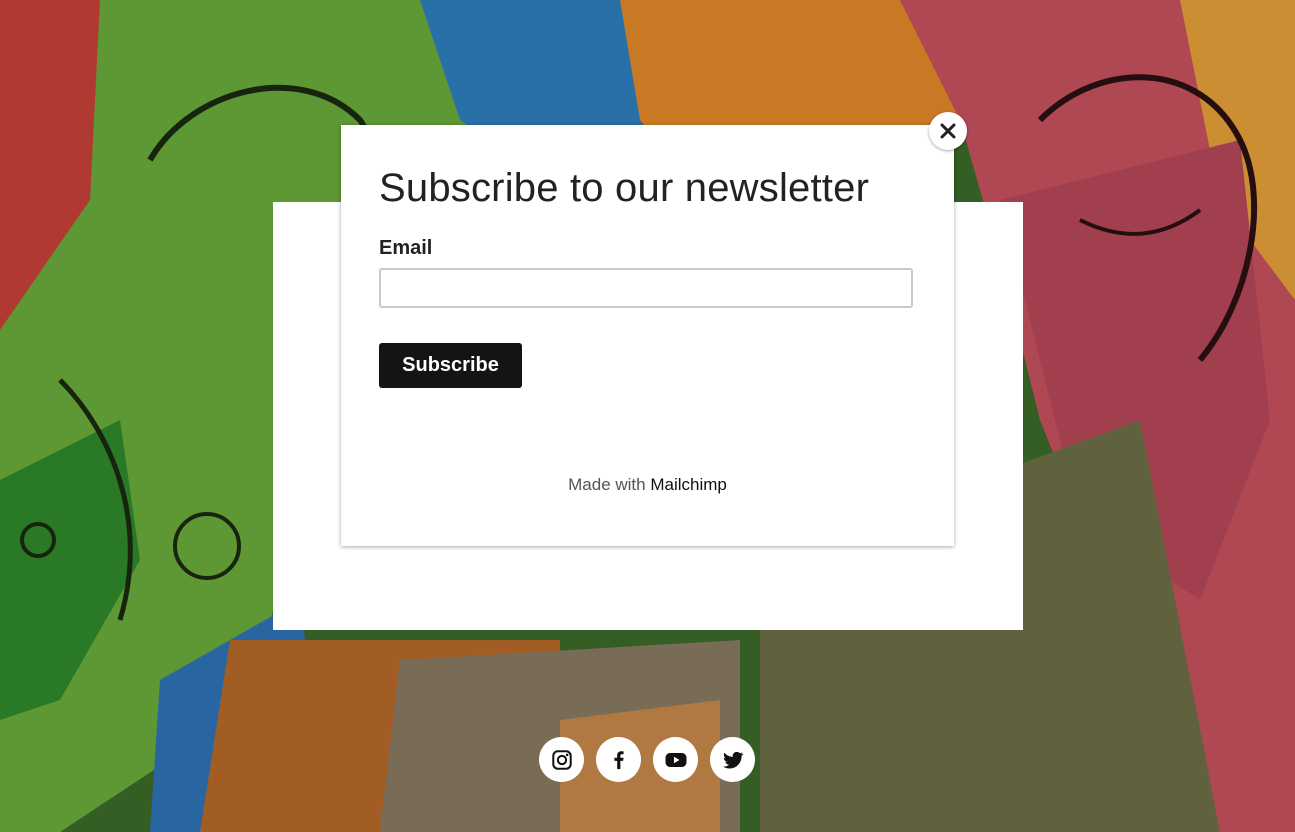 This screenshot has height=832, width=1295. Describe the element at coordinates (624, 188) in the screenshot. I see `modal-title: Subscribe to our newsletter` at that location.